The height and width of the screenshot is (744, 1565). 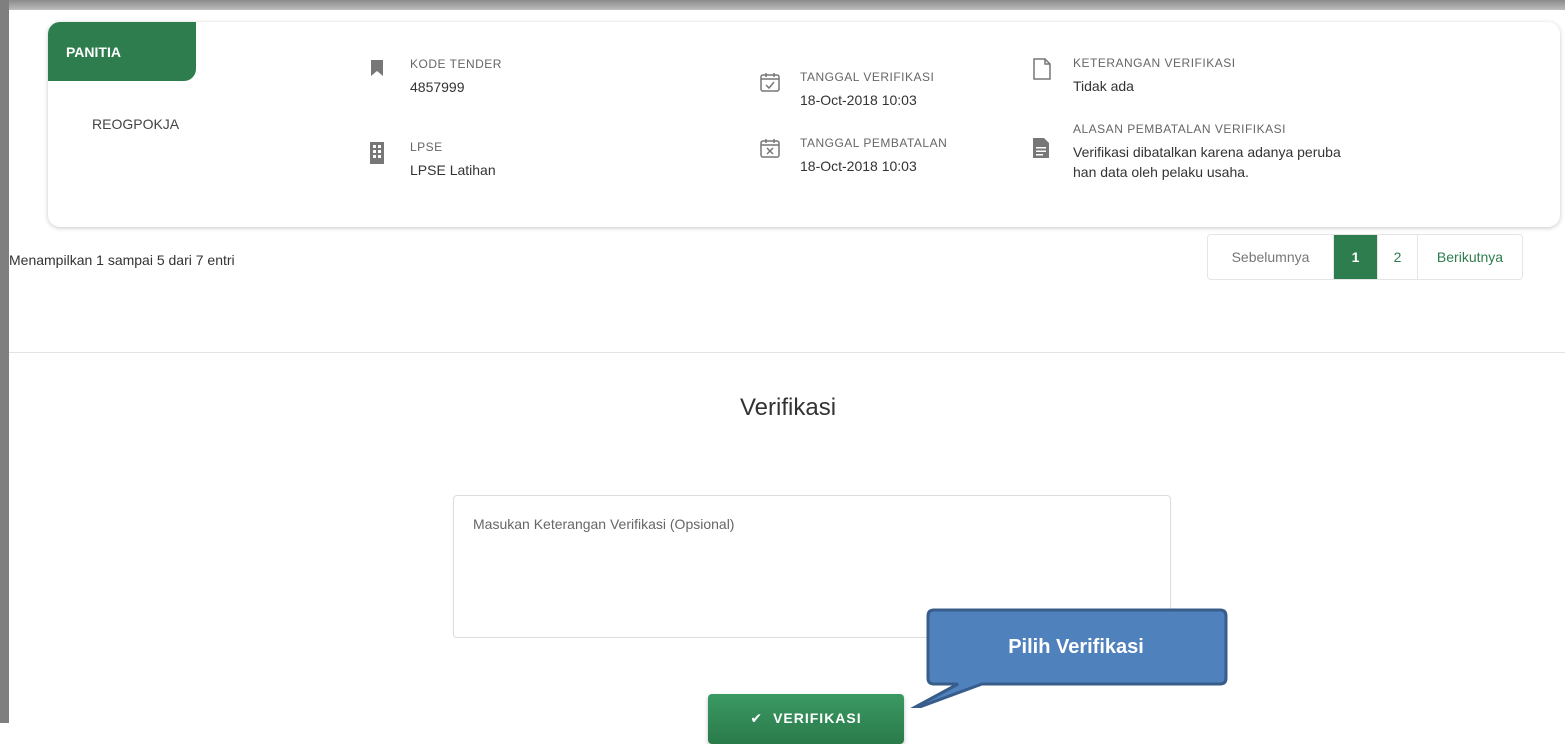 I want to click on bookmark-icon, so click(x=377, y=70).